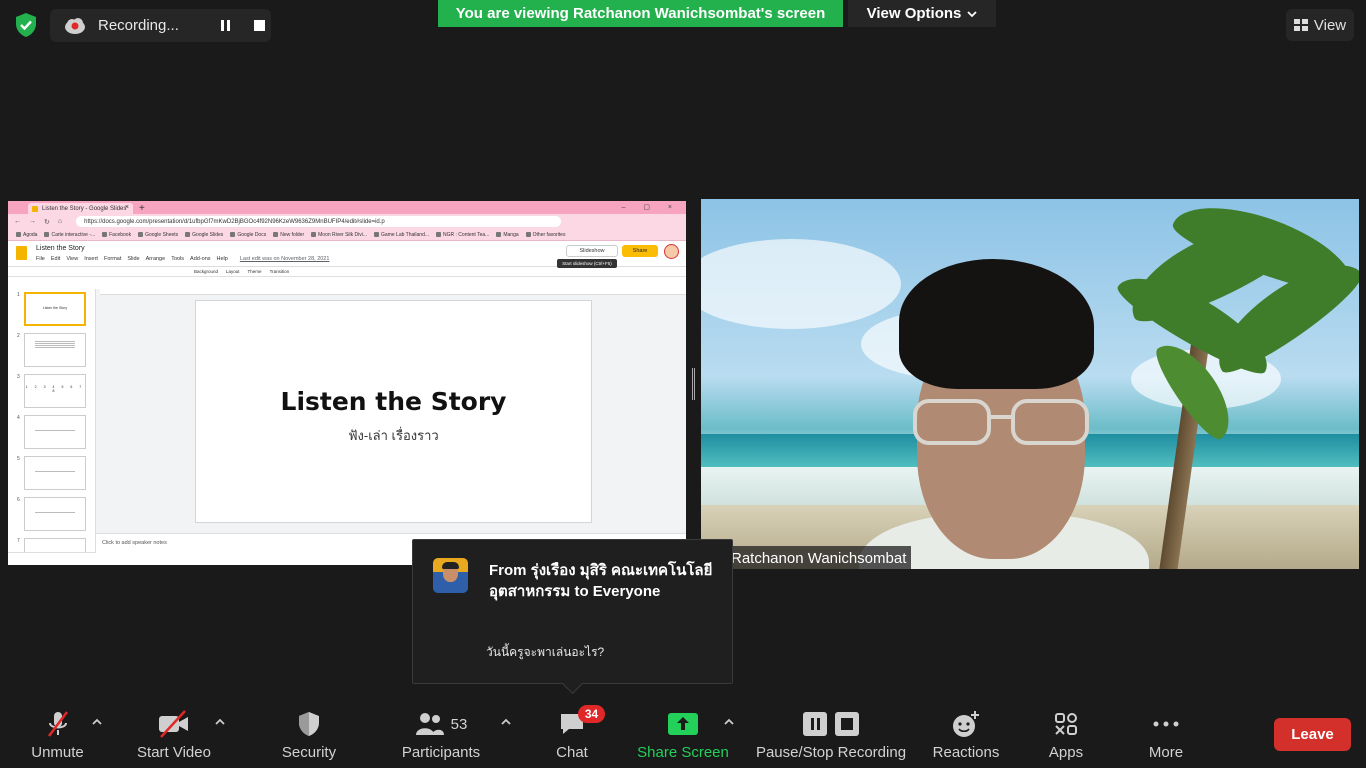 This screenshot has height=768, width=1366. What do you see at coordinates (35, 209) in the screenshot?
I see `slides-favicon-icon` at bounding box center [35, 209].